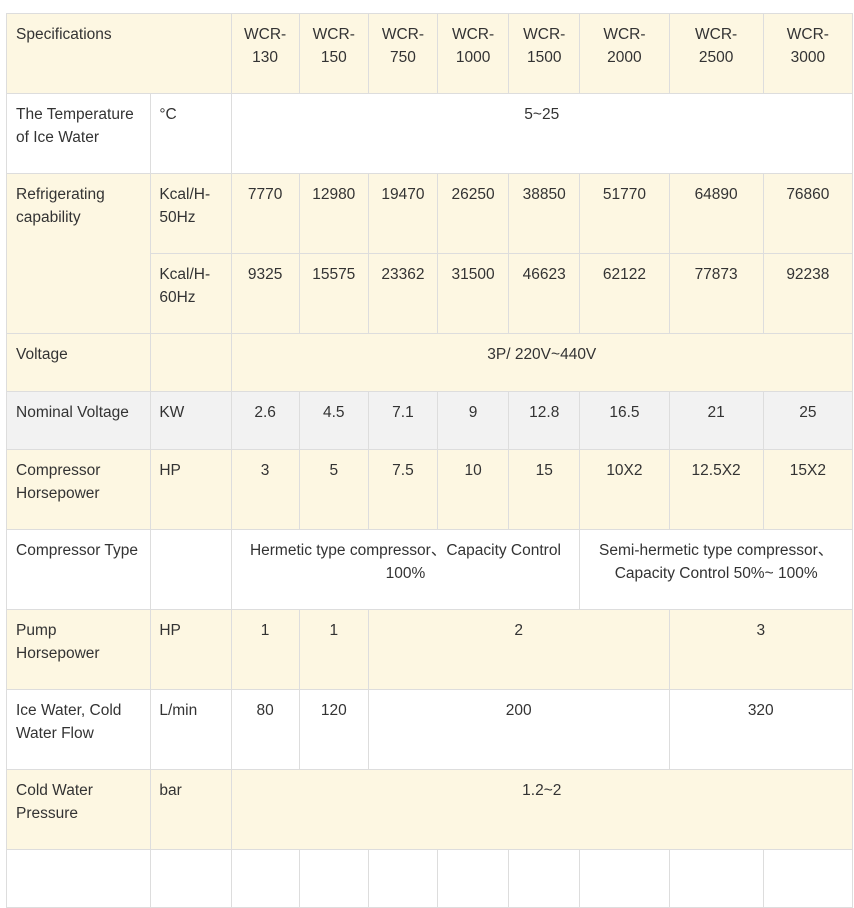  What do you see at coordinates (403, 213) in the screenshot?
I see `table-cell: 19470` at bounding box center [403, 213].